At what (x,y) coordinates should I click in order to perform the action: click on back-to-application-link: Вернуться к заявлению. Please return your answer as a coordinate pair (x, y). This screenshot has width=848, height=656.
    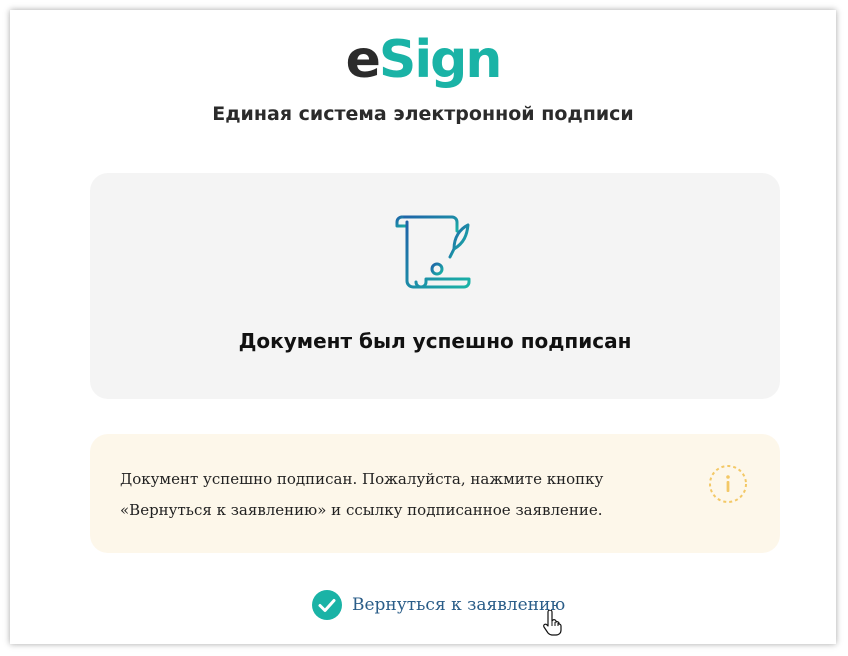
    Looking at the image, I should click on (438, 605).